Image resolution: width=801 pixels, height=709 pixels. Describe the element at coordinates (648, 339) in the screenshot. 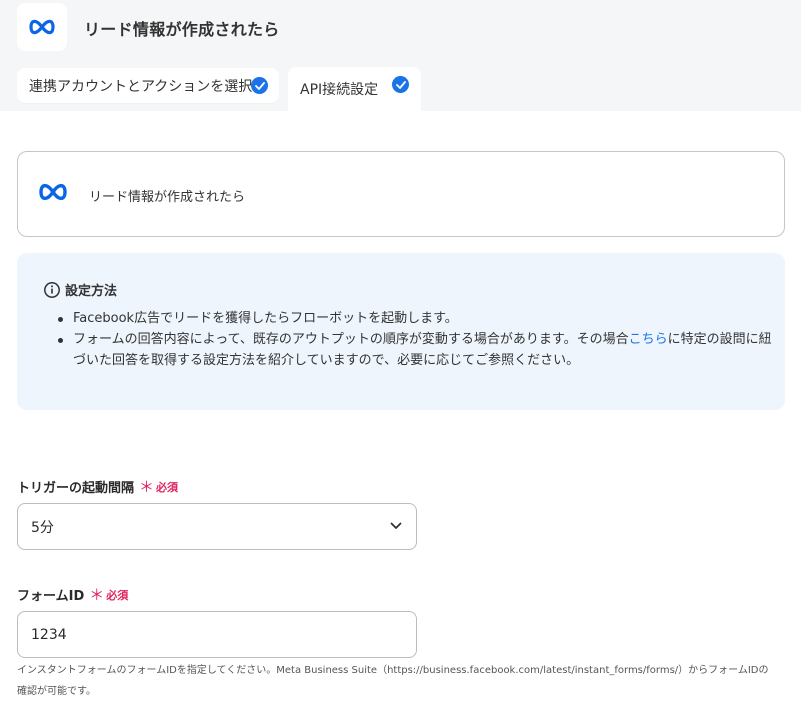

I see `help-link: こちら` at that location.